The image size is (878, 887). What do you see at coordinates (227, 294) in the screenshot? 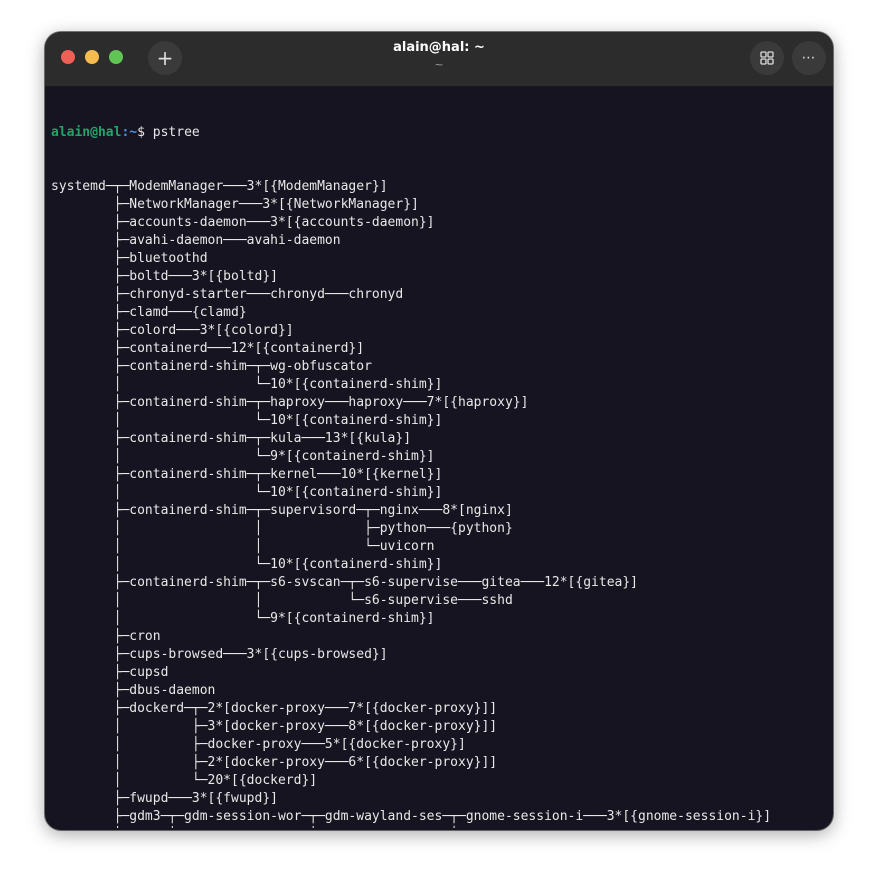
I see `output-line: ├─chronyd-starter───chronyd───chronyd` at bounding box center [227, 294].